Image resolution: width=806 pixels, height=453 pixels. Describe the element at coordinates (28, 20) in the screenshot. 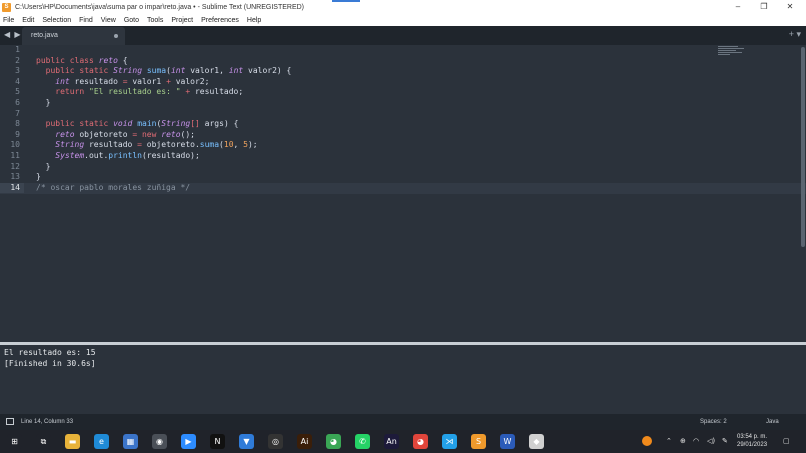

I see `menu-edit: Edit` at that location.